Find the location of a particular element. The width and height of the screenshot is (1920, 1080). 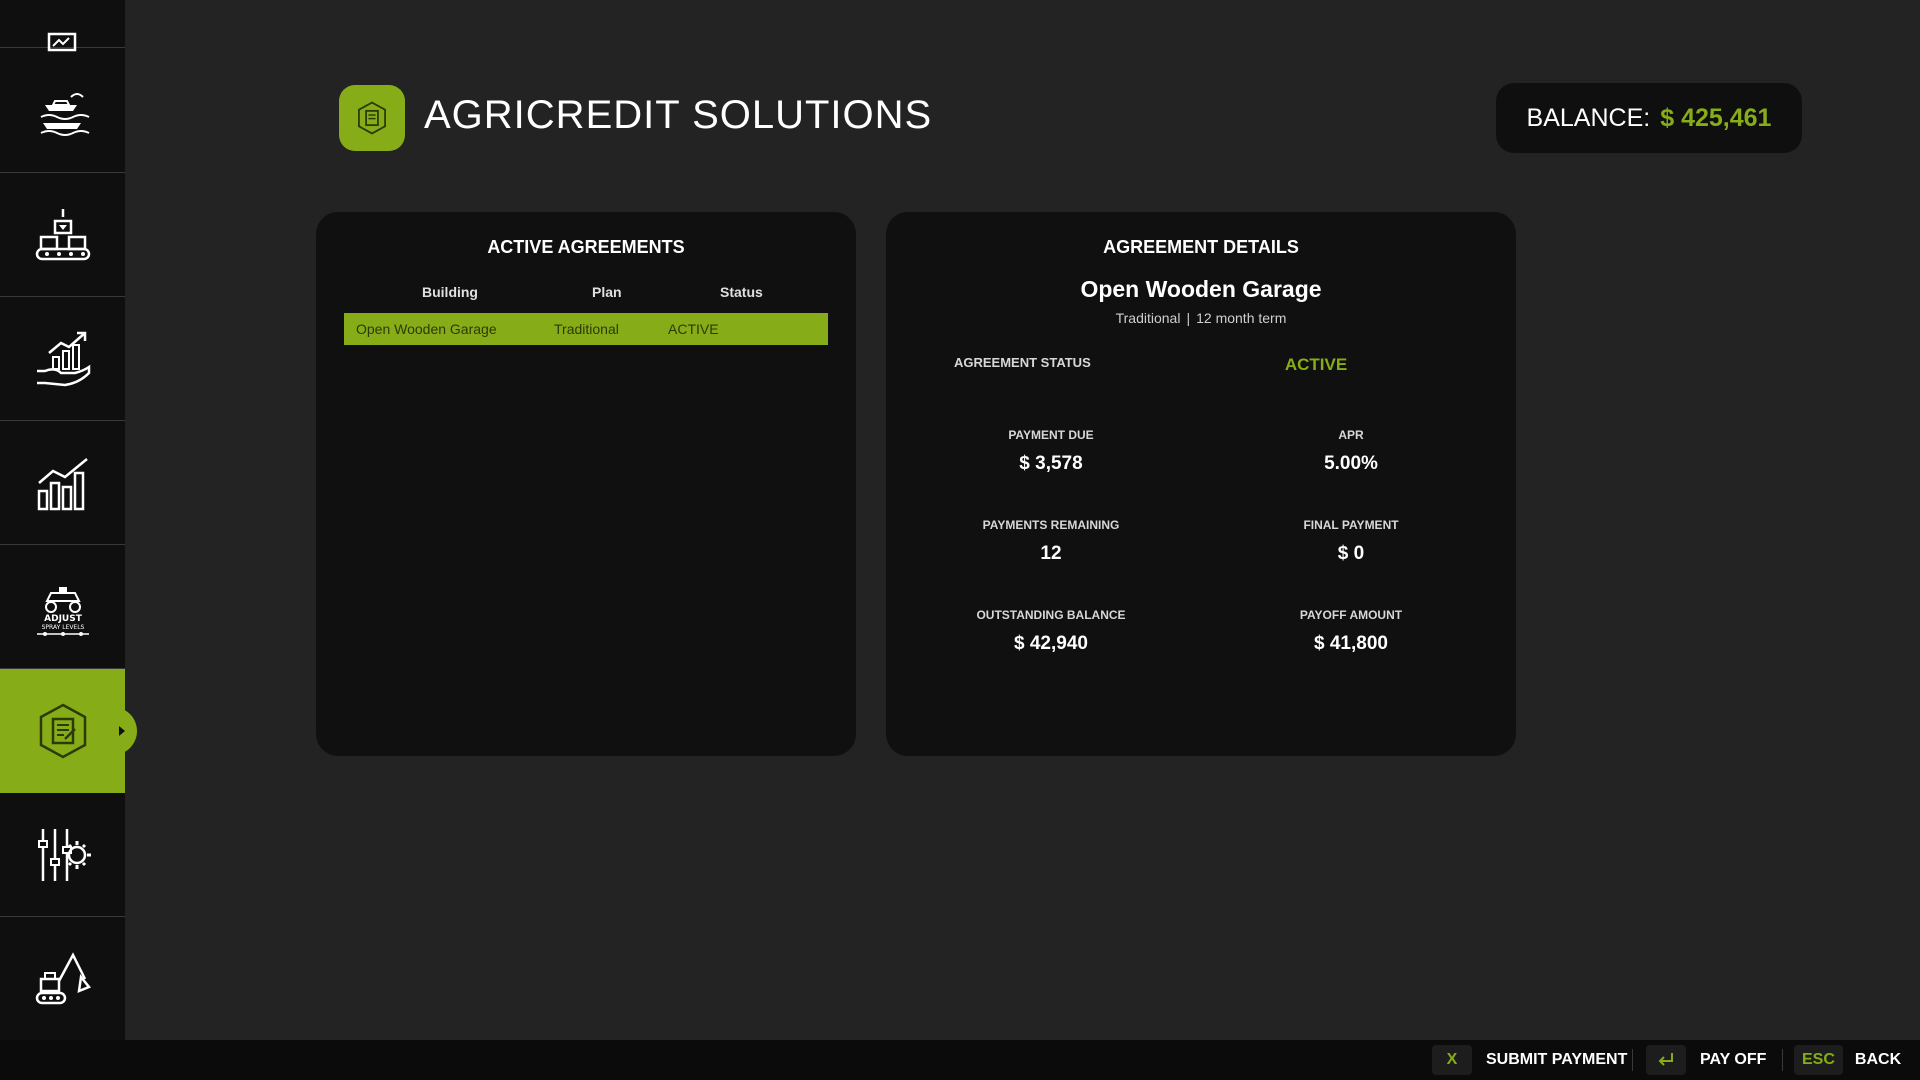

column-header-building: Building is located at coordinates (450, 292).